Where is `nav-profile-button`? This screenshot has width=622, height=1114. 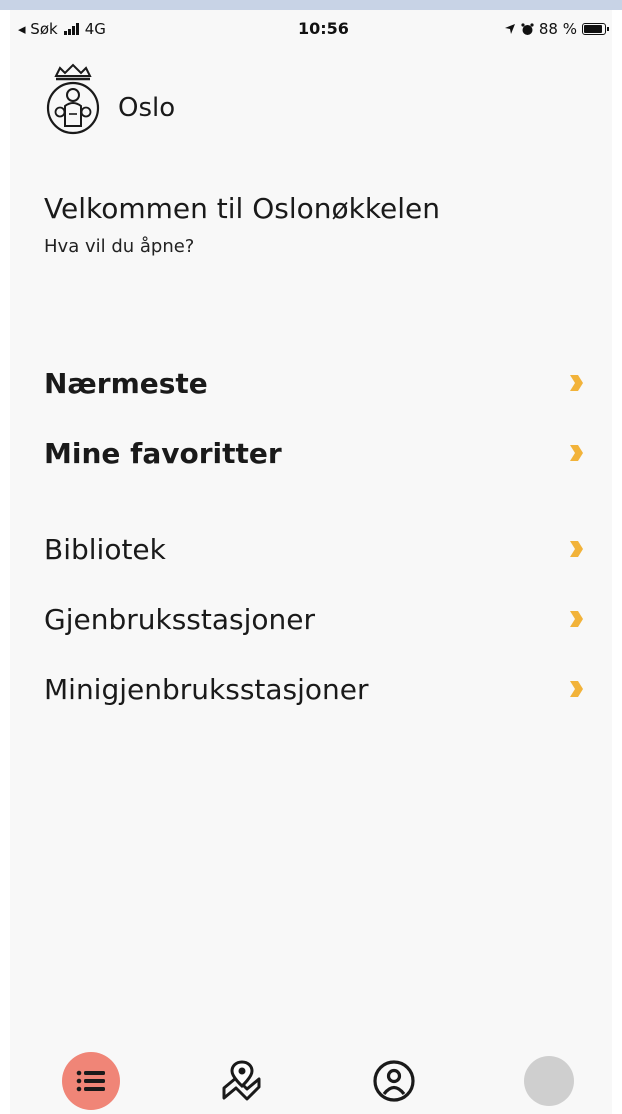
nav-profile-button is located at coordinates (394, 1081).